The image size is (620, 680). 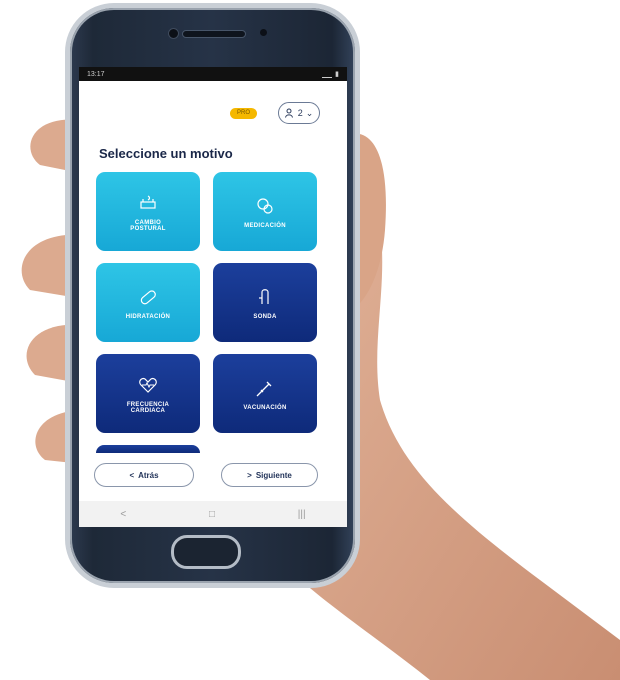 I want to click on syringe-icon, so click(x=264, y=388).